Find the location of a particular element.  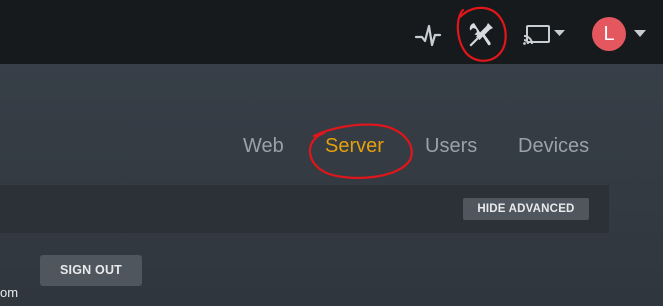

hide-advanced-button: HIDE ADVANCED is located at coordinates (526, 209).